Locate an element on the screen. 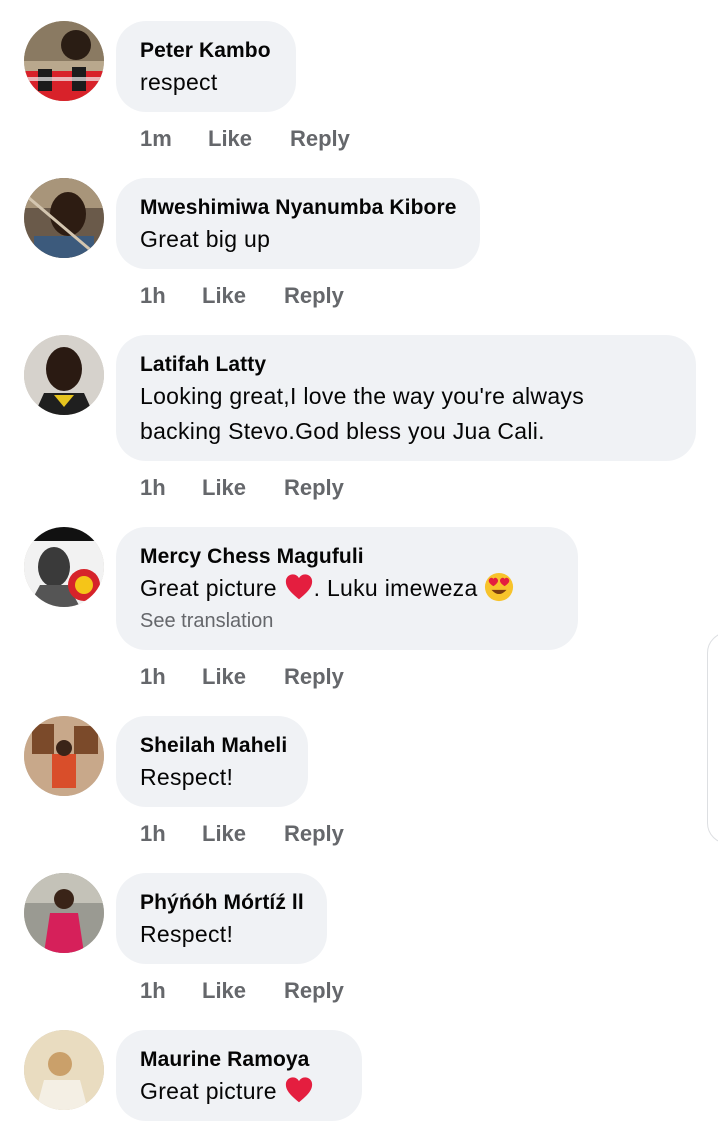 This screenshot has height=1121, width=718. commenter-name: Mweshimiwa Nyanumba Kibore is located at coordinates (298, 208).